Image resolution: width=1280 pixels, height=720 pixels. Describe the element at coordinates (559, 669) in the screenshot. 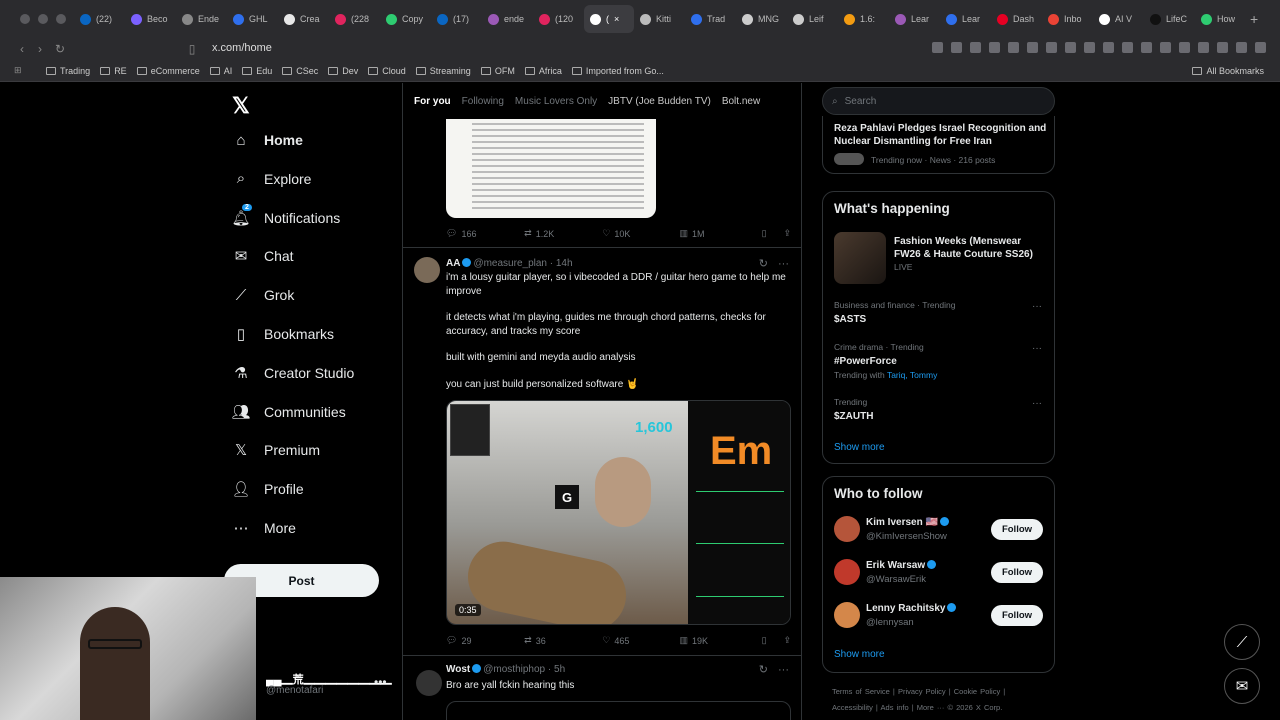

I see `tweet-time: 5h` at that location.